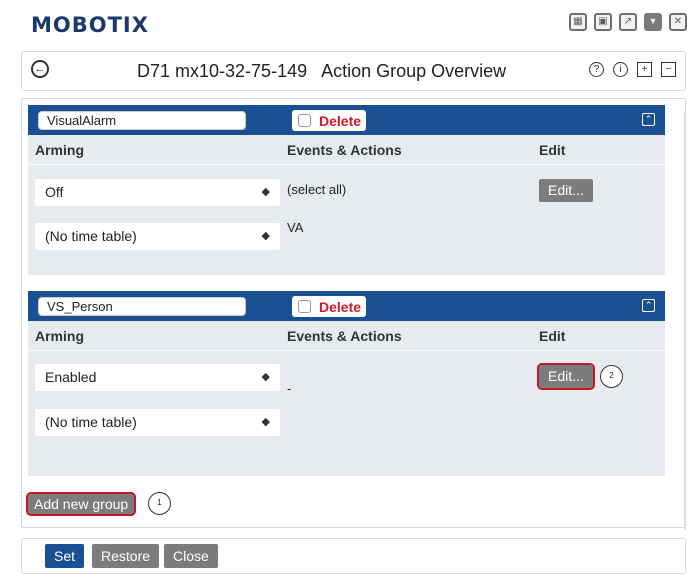  Describe the element at coordinates (603, 22) in the screenshot. I see `window-icon: ▣` at that location.